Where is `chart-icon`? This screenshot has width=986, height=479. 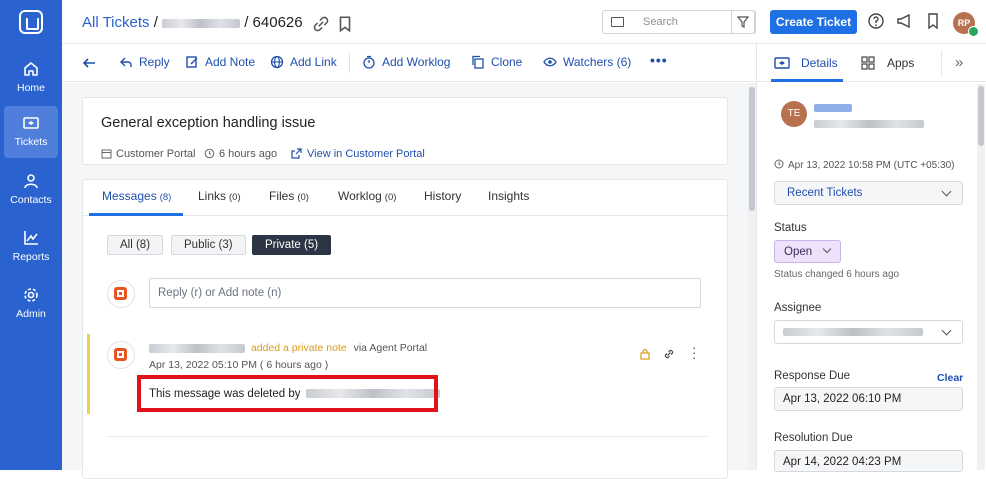
chart-icon is located at coordinates (31, 238).